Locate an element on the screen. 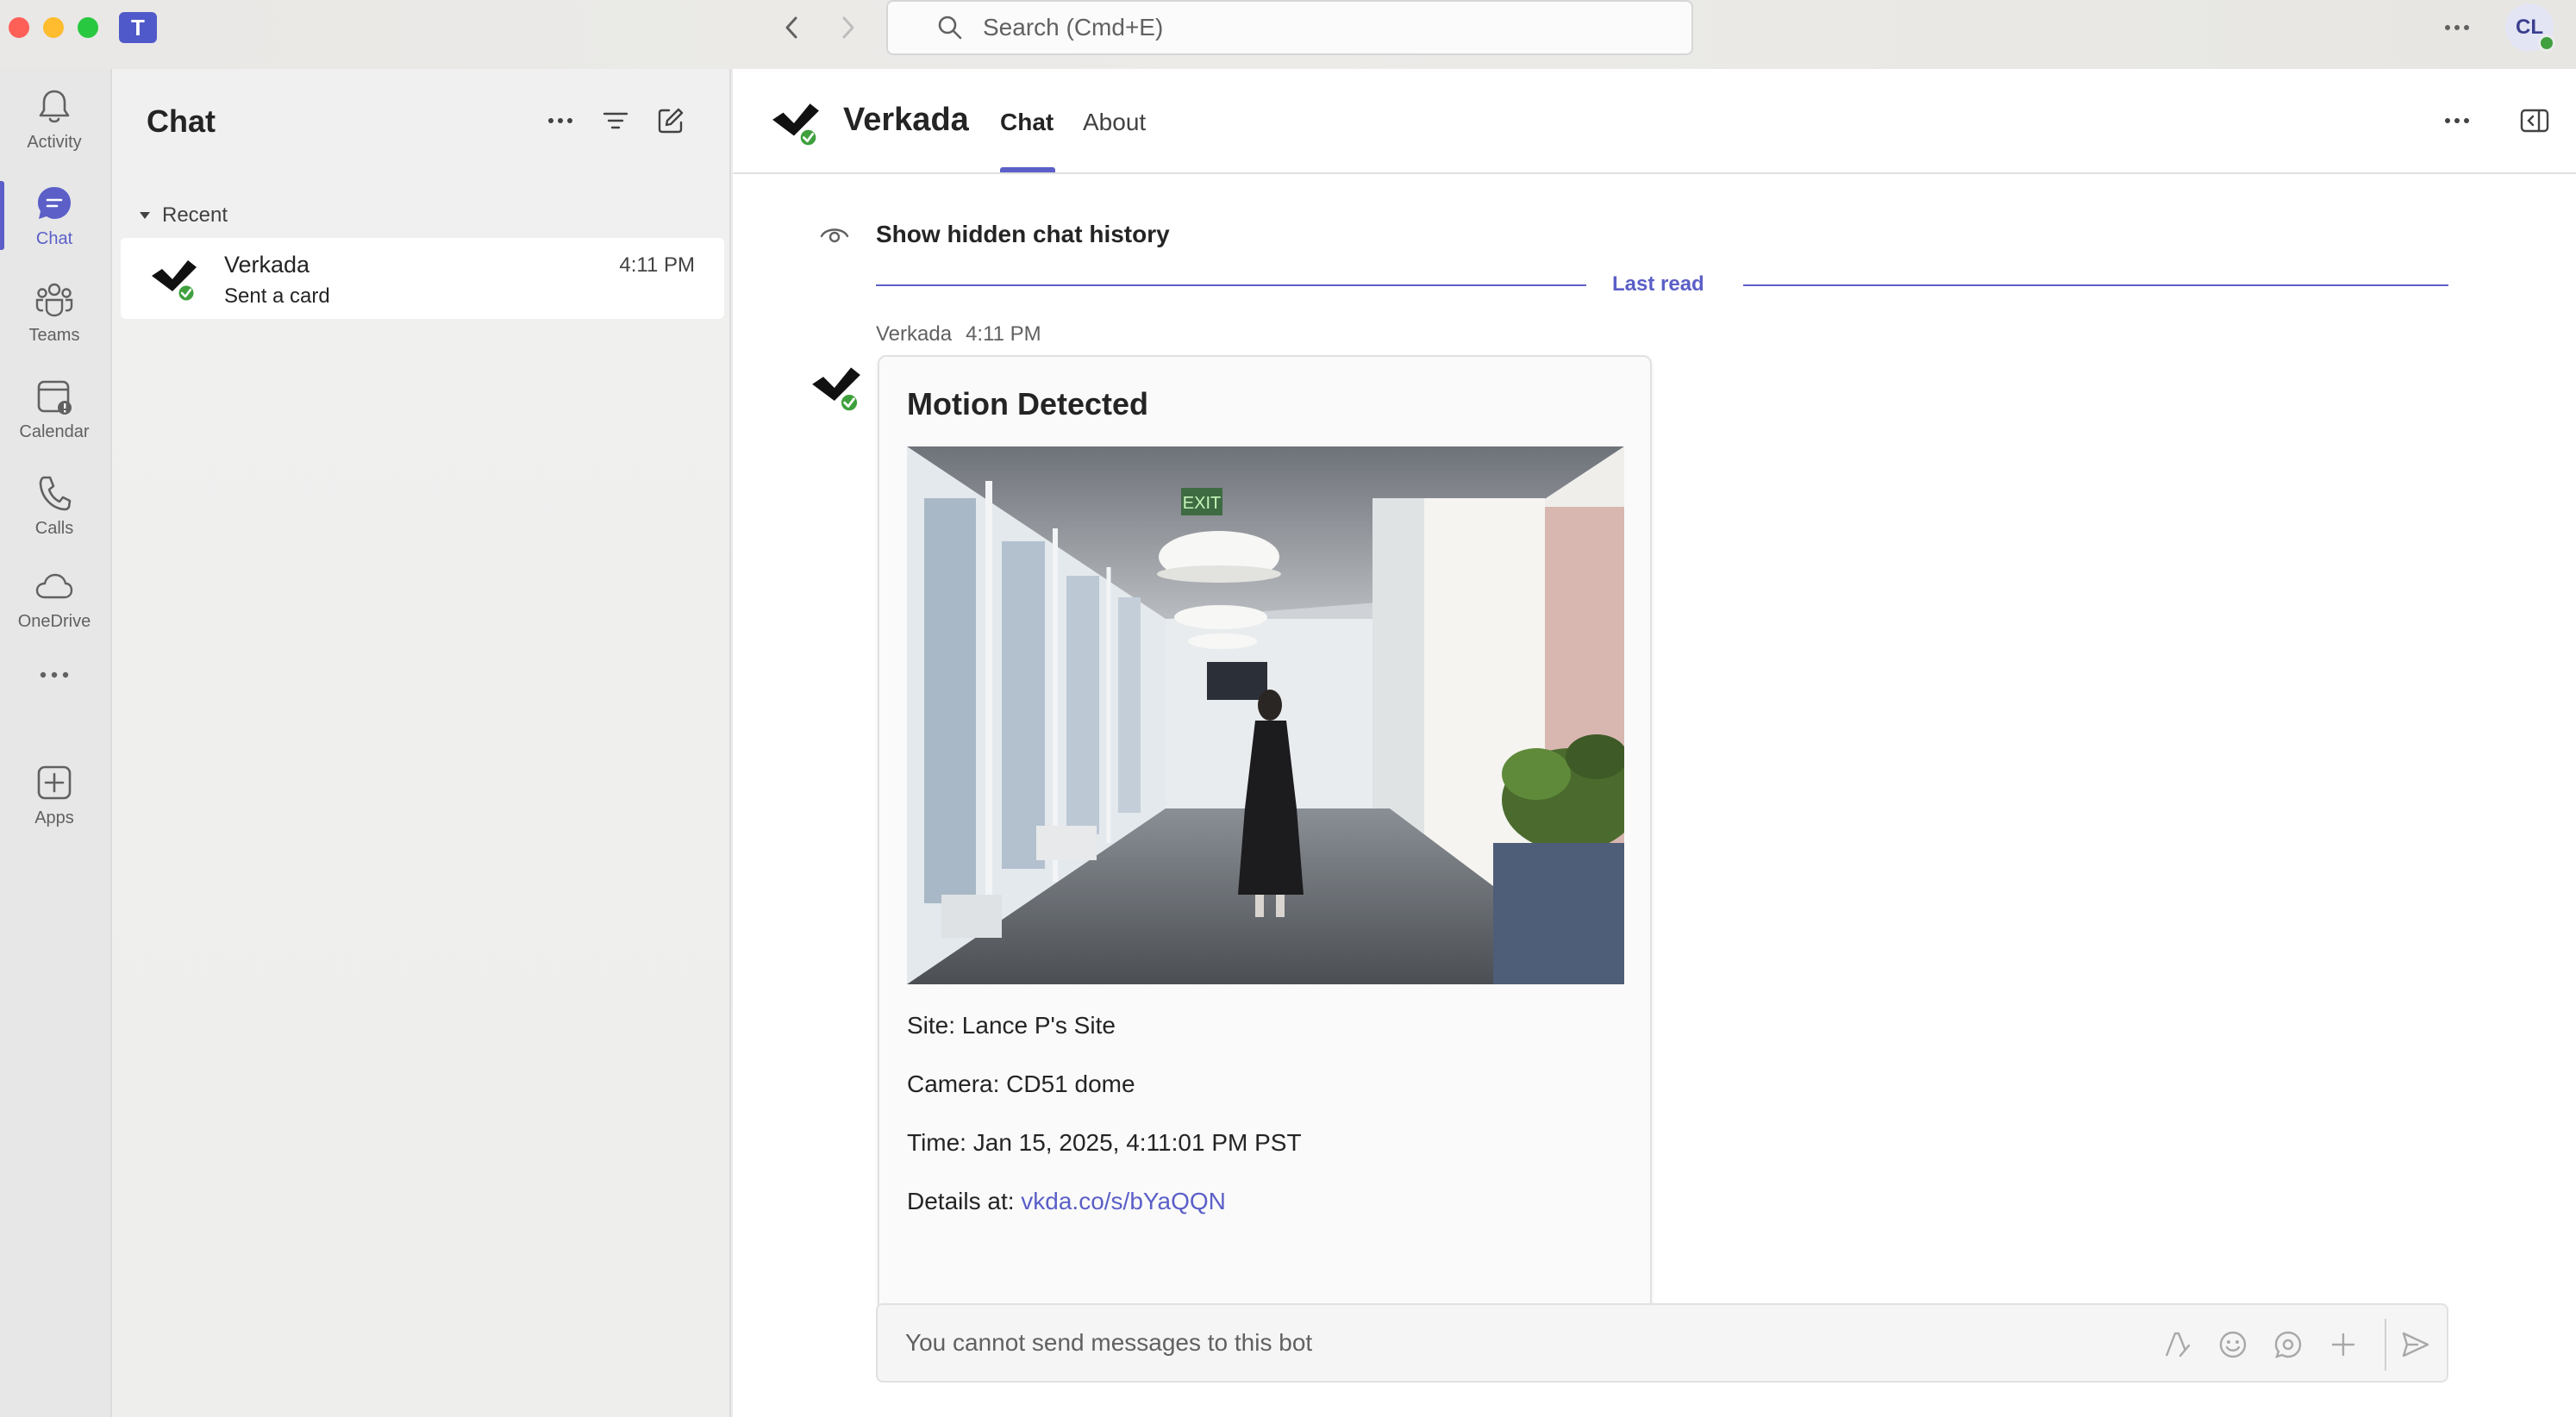 The height and width of the screenshot is (1417, 2576). search-box is located at coordinates (1289, 27).